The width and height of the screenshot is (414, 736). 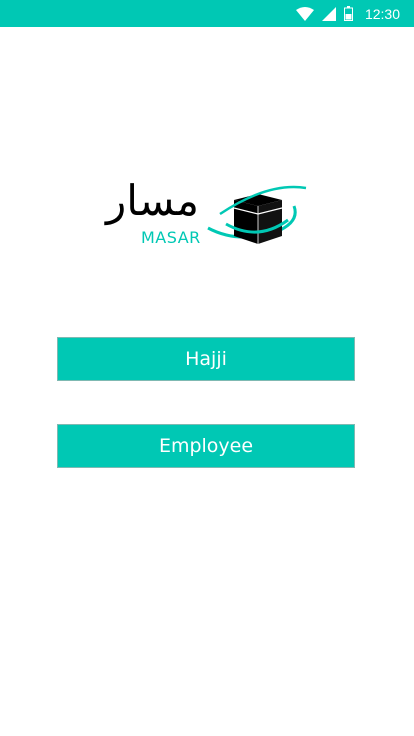 I want to click on status-bar: 12:30, so click(x=207, y=13).